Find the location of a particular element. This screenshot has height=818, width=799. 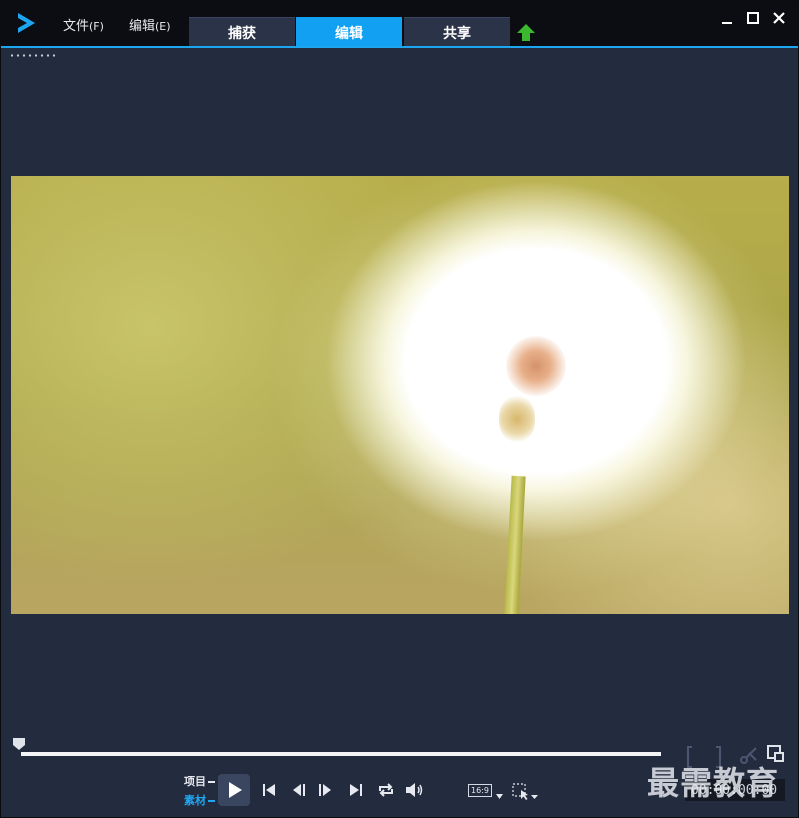

title-bar: 文件(F) 编辑(E) 捕获 编辑 共享 is located at coordinates (399, 24).